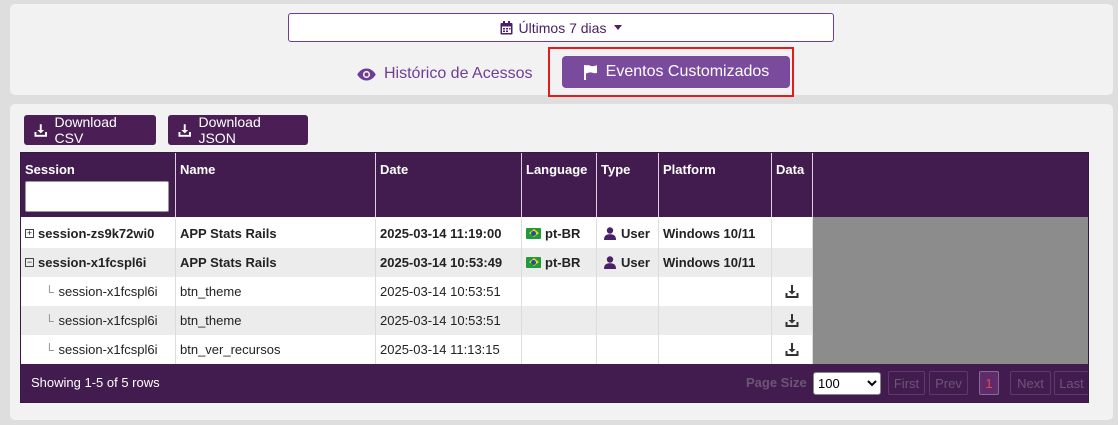  I want to click on next-page-button: Next, so click(1030, 383).